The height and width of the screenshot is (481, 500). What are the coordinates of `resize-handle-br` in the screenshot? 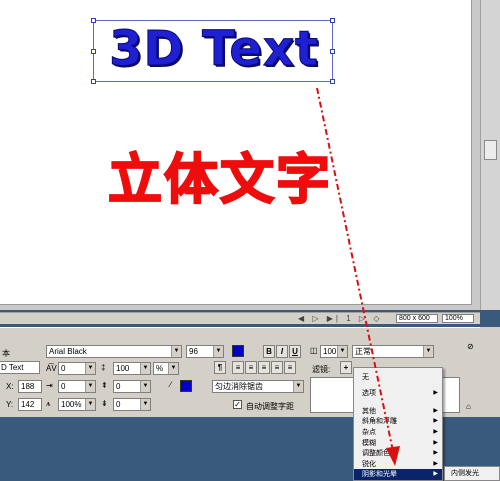 It's located at (332, 81).